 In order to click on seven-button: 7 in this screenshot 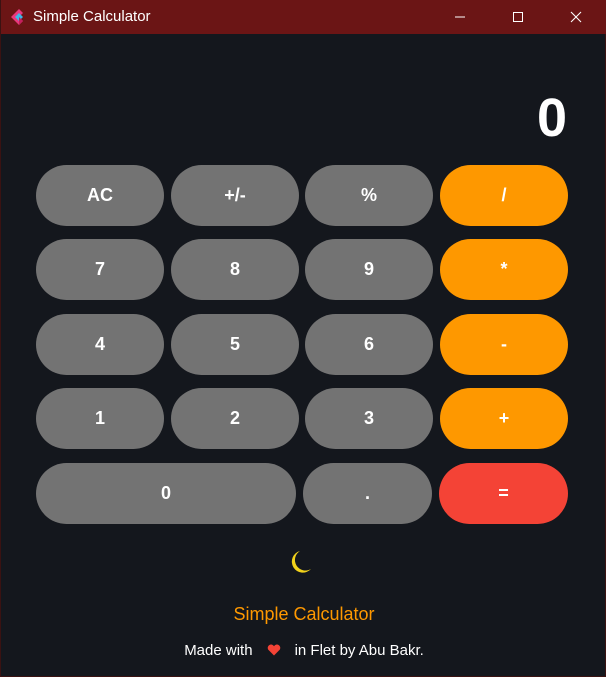, I will do `click(100, 269)`.